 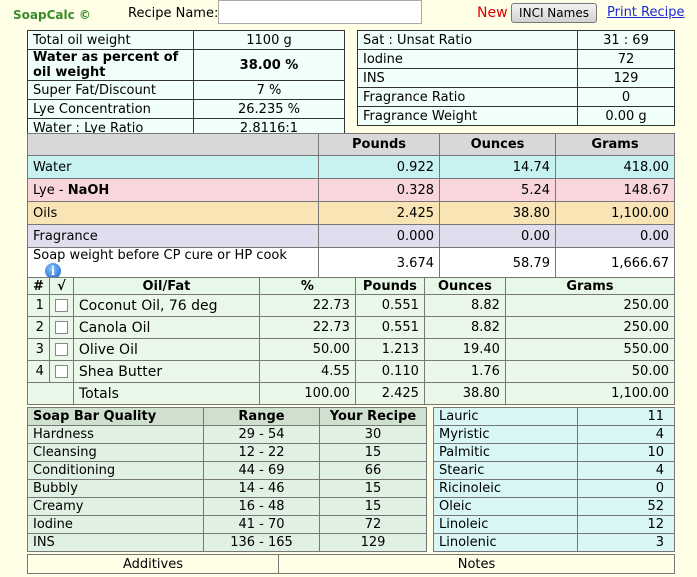 What do you see at coordinates (307, 393) in the screenshot?
I see `totals-pct: 100.00` at bounding box center [307, 393].